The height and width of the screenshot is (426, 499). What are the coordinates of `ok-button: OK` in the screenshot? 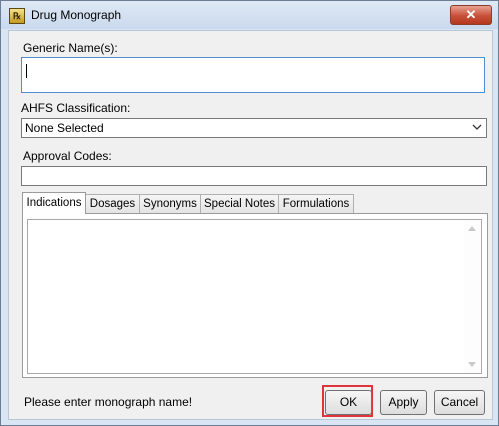 It's located at (348, 402).